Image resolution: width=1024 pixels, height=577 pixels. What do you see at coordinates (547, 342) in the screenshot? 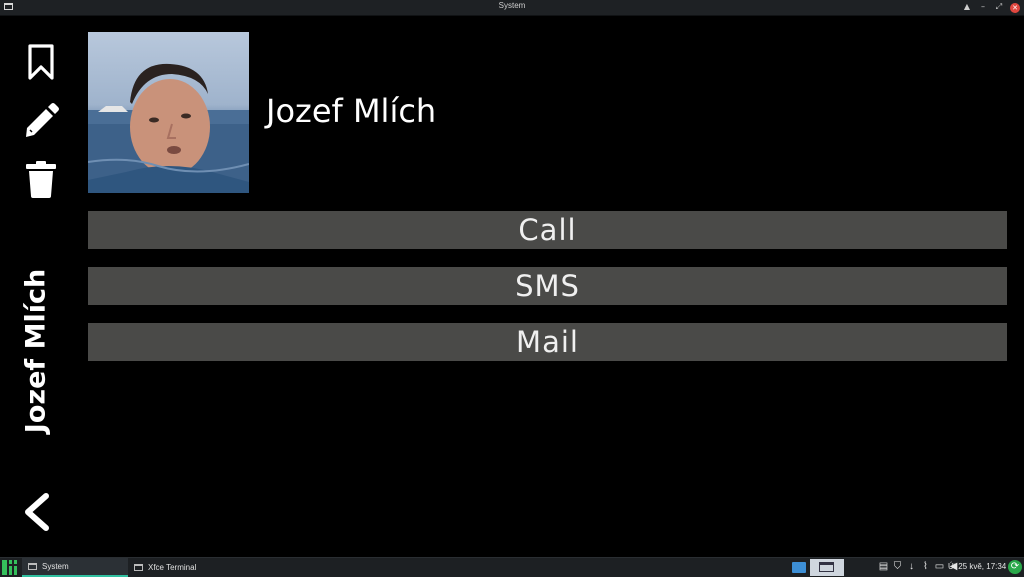
I see `mail-button: Mail` at bounding box center [547, 342].